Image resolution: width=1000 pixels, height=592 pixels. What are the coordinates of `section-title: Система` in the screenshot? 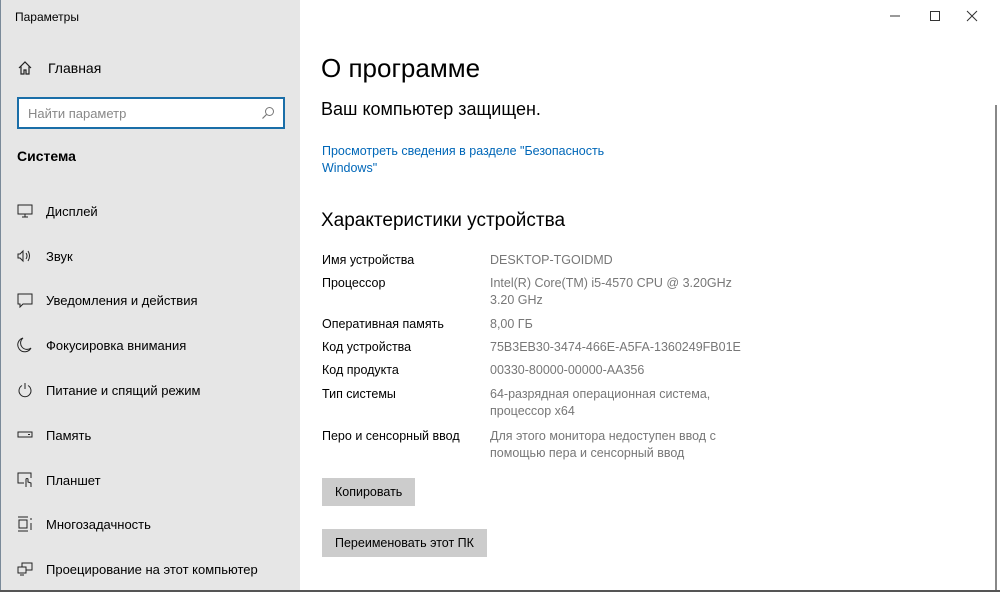 It's located at (46, 156).